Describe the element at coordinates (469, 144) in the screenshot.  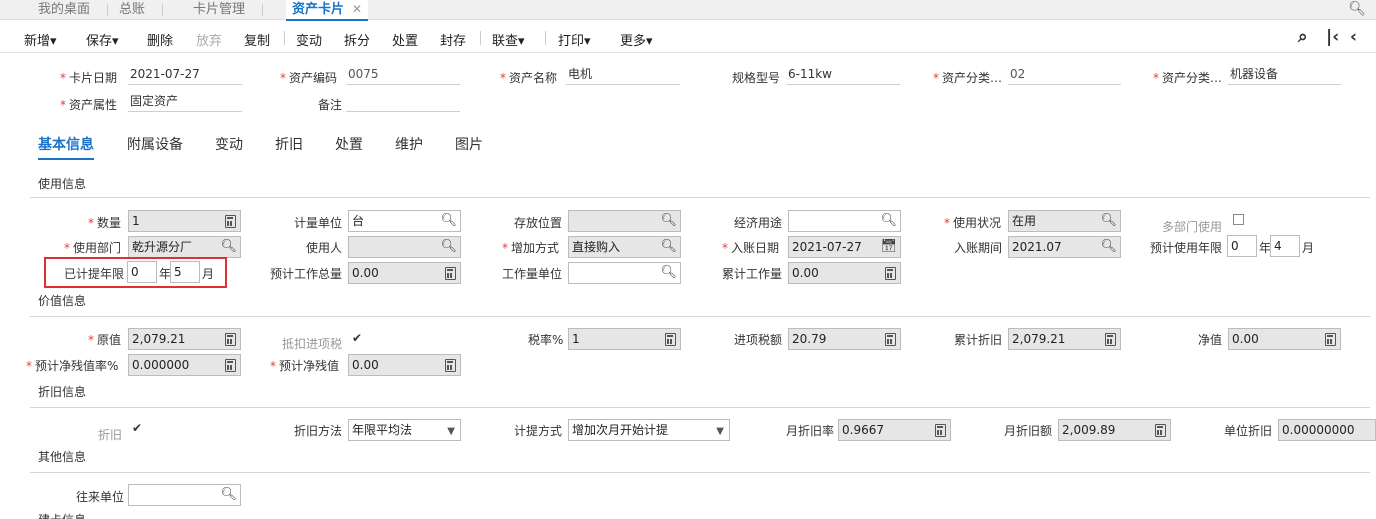
I see `subtab-images: 图片` at that location.